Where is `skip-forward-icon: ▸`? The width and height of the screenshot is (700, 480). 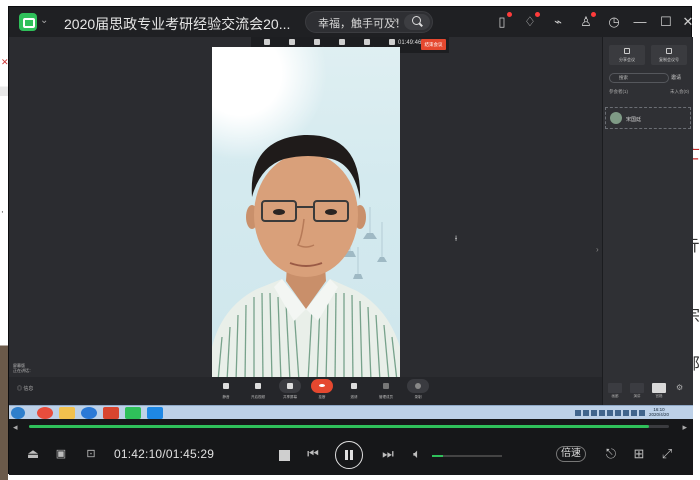
skip-forward-icon: ▸ is located at coordinates (684, 427).